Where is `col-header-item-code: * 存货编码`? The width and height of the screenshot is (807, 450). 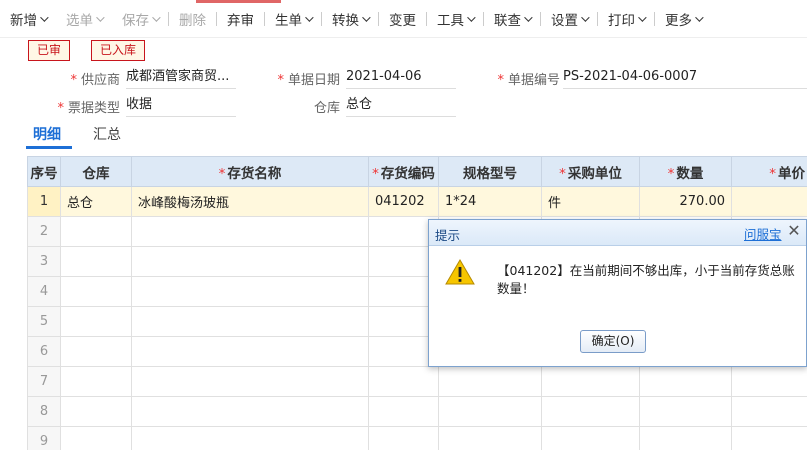
col-header-item-code: * 存货编码 is located at coordinates (403, 171).